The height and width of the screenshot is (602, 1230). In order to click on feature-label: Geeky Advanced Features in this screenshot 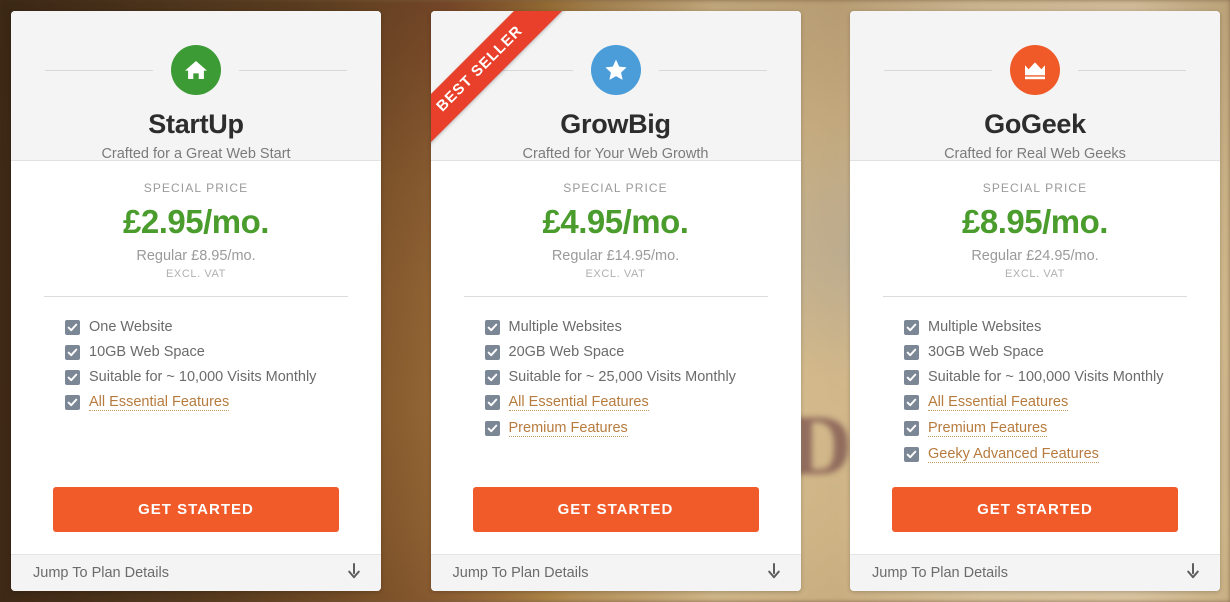, I will do `click(1013, 454)`.